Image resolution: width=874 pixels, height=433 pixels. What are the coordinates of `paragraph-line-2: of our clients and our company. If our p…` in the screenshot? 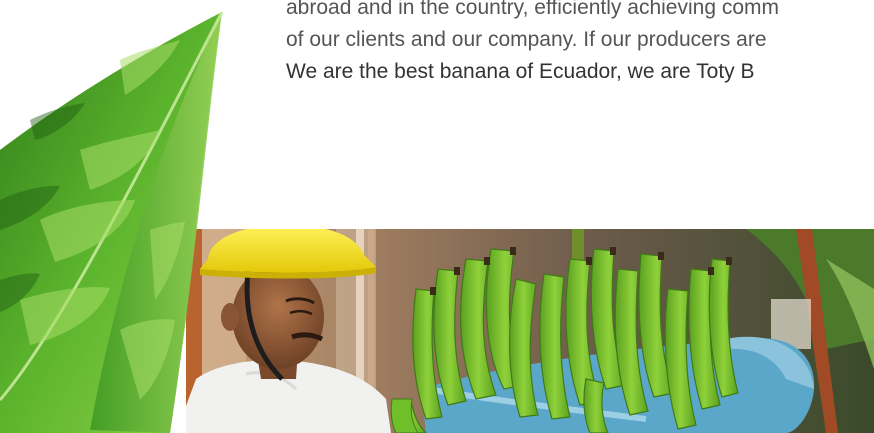 It's located at (526, 39).